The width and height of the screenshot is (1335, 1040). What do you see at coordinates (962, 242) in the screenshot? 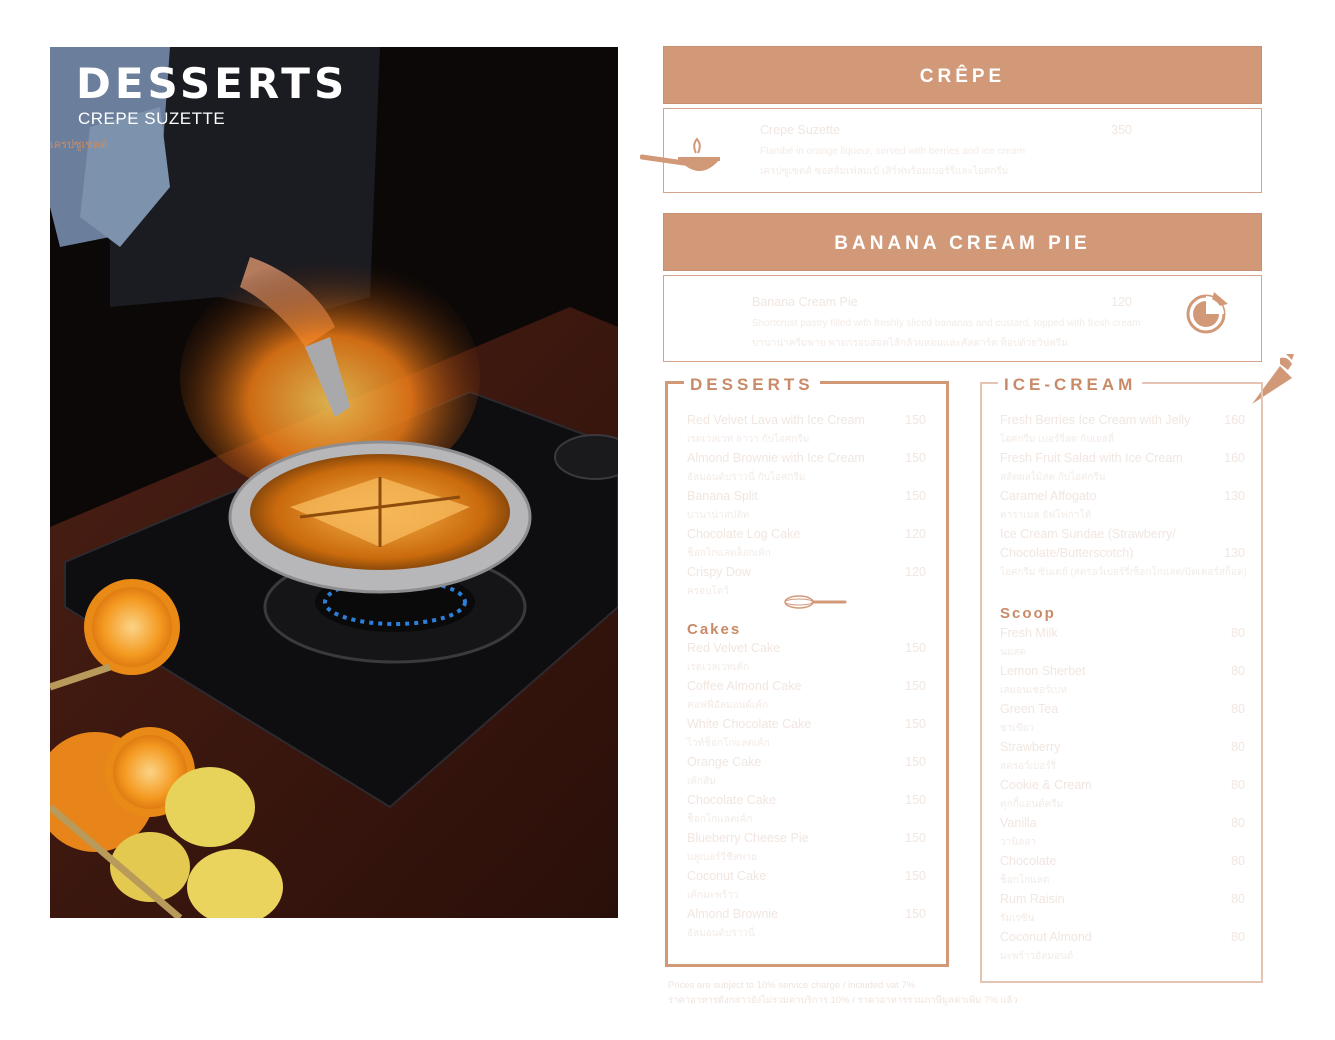
I see `banana-header: BANANA CREAM PIE` at bounding box center [962, 242].